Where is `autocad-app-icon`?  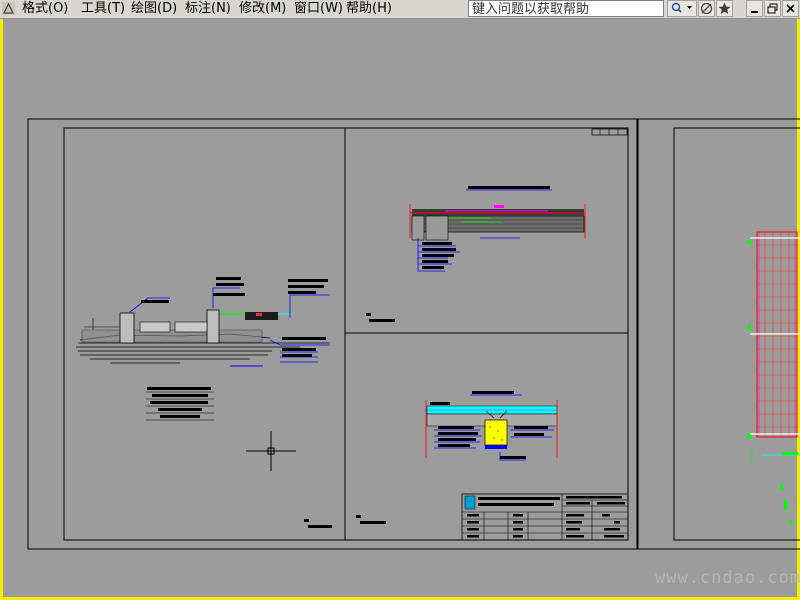
autocad-app-icon is located at coordinates (8, 8).